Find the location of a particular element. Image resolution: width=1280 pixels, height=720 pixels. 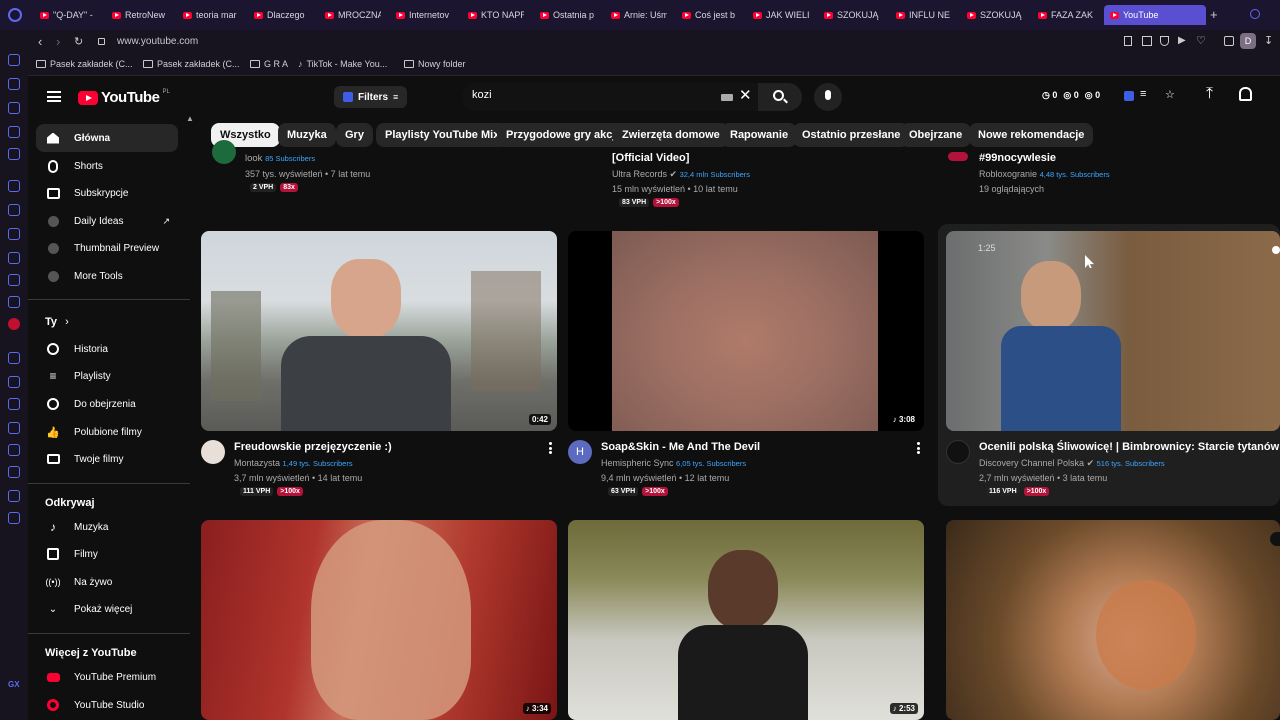

video-thumbnail: ♪ 3:08 is located at coordinates (746, 331).